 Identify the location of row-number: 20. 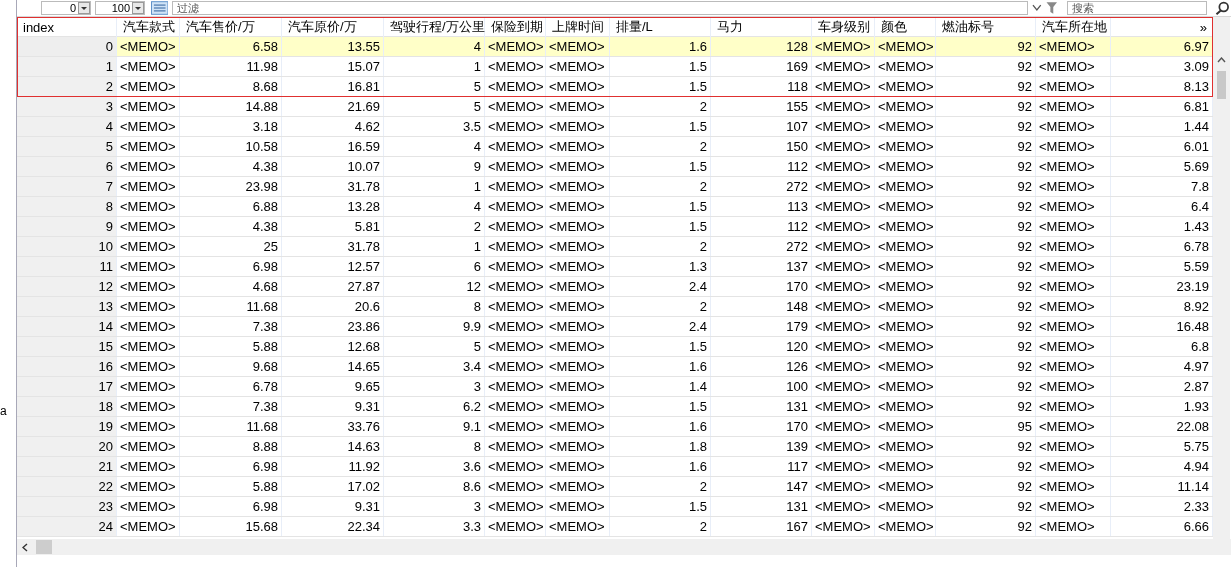
(67, 446).